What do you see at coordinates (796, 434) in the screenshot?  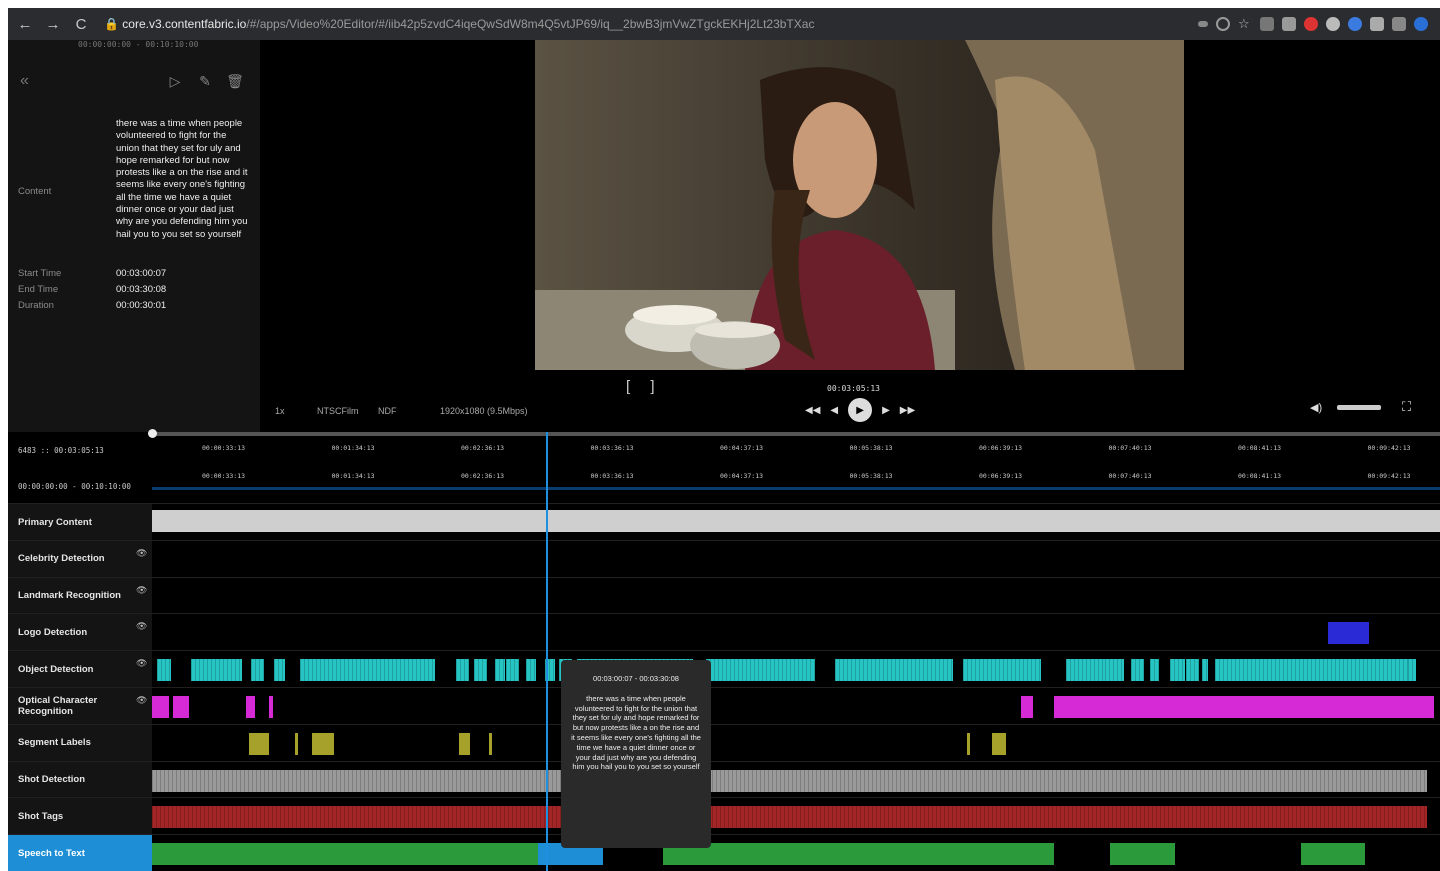 I see `scrubber` at bounding box center [796, 434].